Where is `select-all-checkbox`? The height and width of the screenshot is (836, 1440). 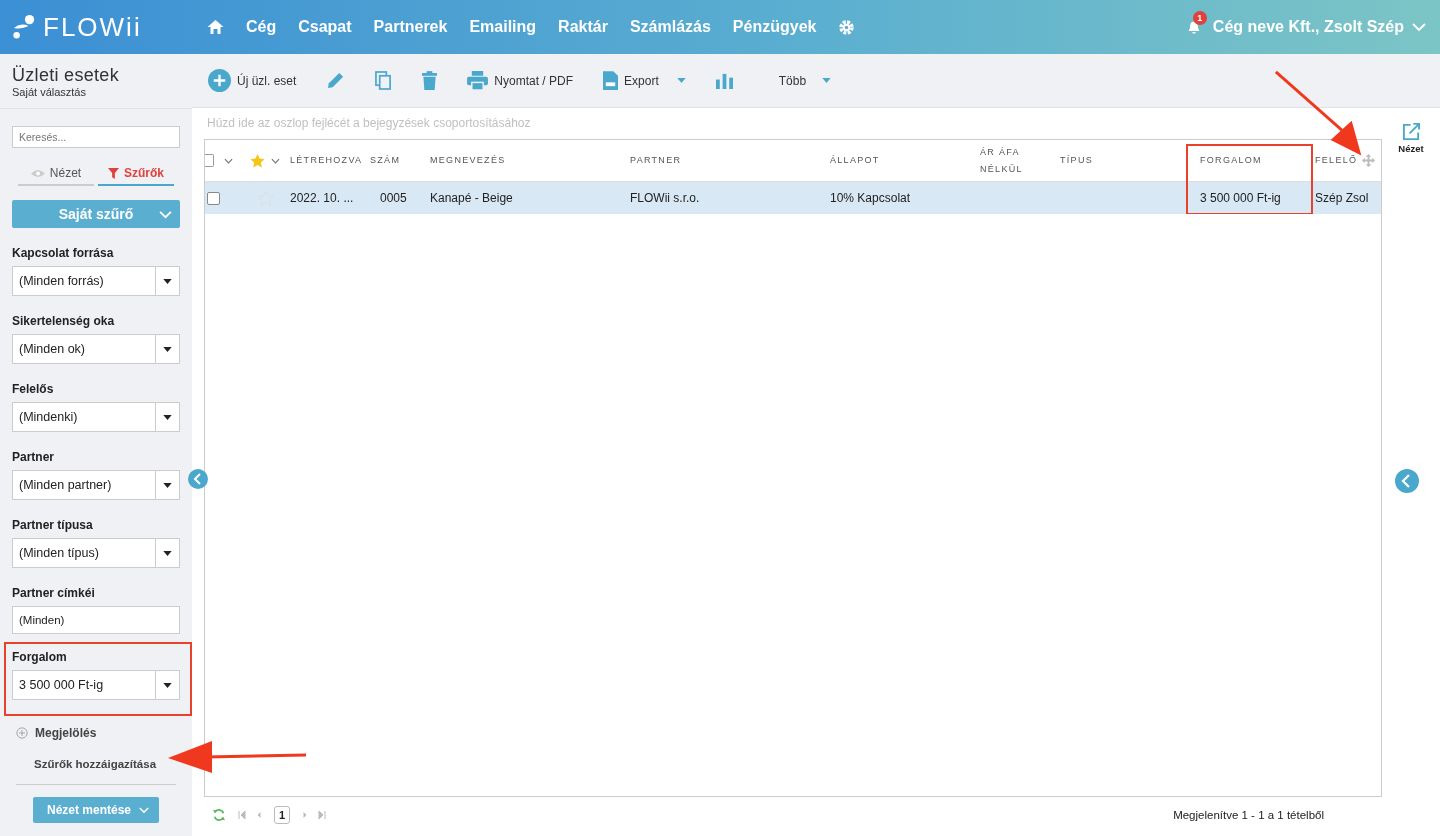
select-all-checkbox is located at coordinates (209, 160).